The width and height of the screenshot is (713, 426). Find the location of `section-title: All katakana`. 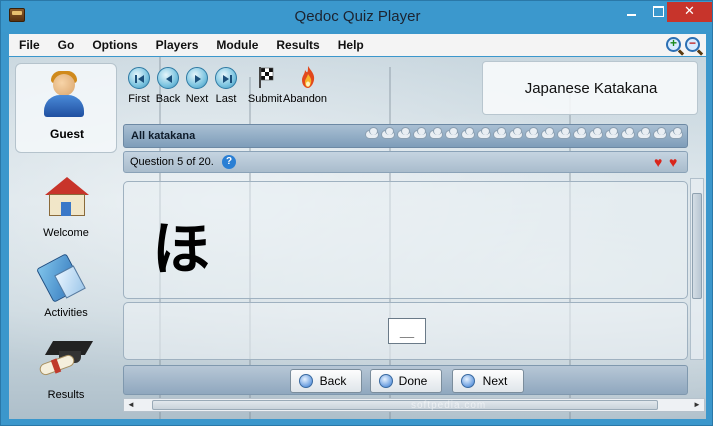

section-title: All katakana is located at coordinates (163, 136).